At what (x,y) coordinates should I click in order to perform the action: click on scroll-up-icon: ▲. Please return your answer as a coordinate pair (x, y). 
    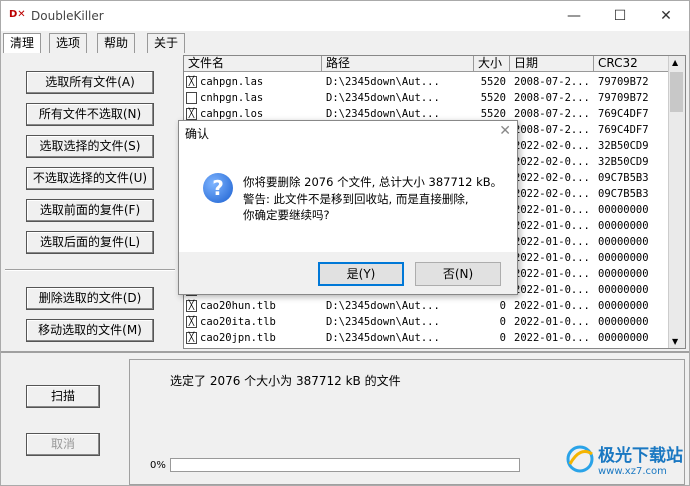
    Looking at the image, I should click on (675, 62).